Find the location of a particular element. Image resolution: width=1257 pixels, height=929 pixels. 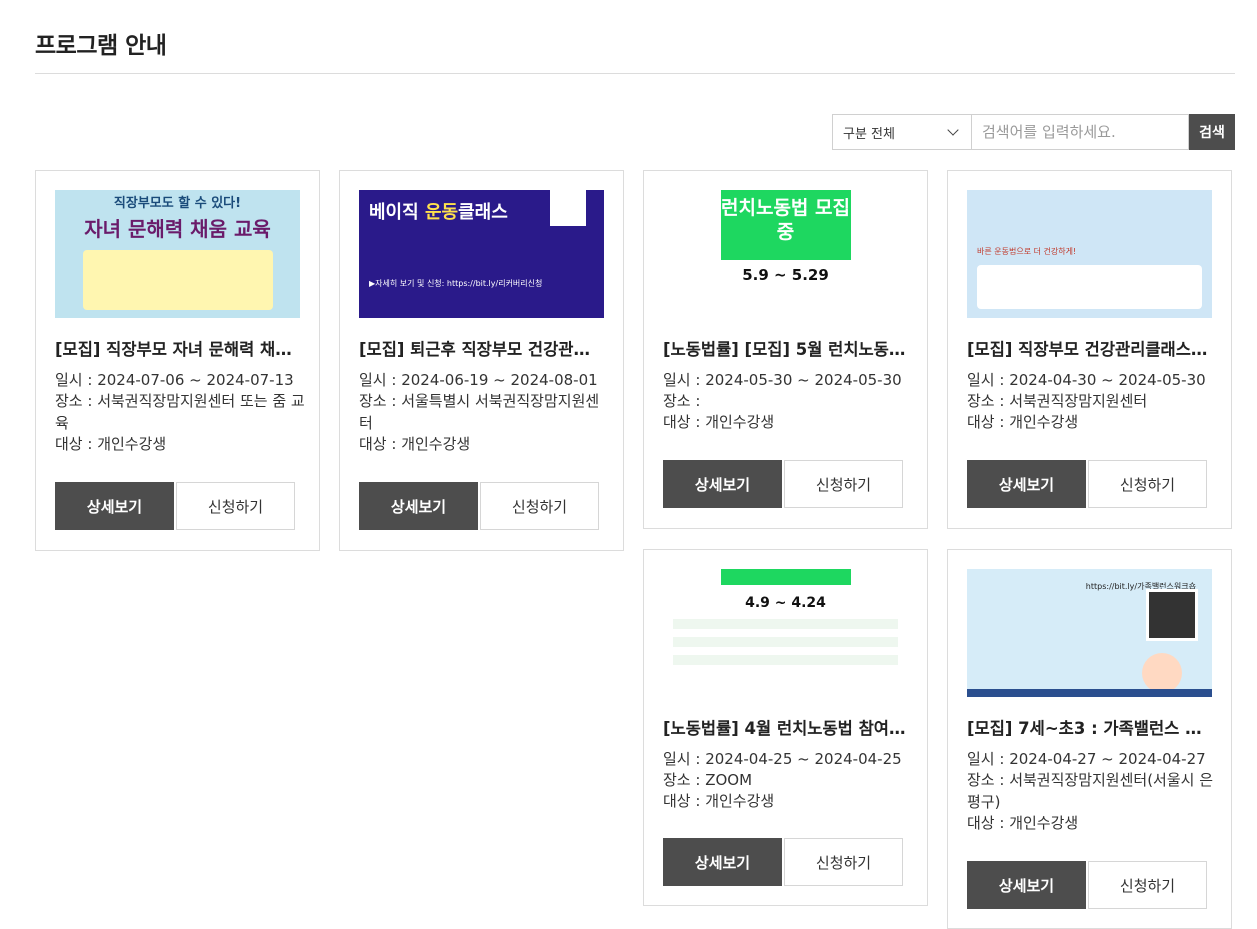

thumbnail-title: 런치노동법 모집중 is located at coordinates (785, 225).